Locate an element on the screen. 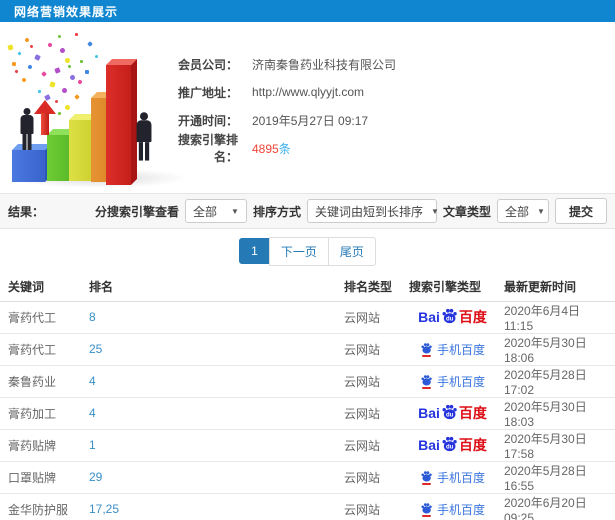 The image size is (615, 520). window-titlebar: 网络营销效果展示 is located at coordinates (307, 11).